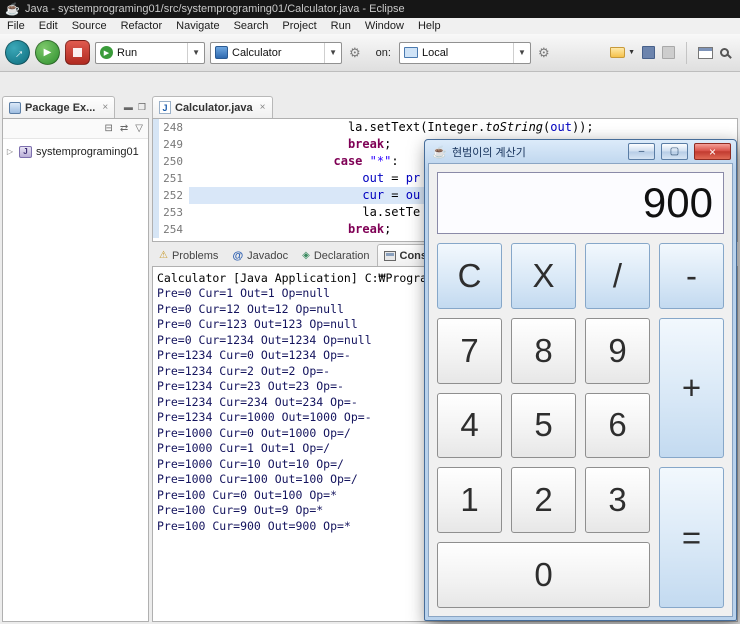  Describe the element at coordinates (25, 151) in the screenshot. I see `java-project-icon: J` at that location.